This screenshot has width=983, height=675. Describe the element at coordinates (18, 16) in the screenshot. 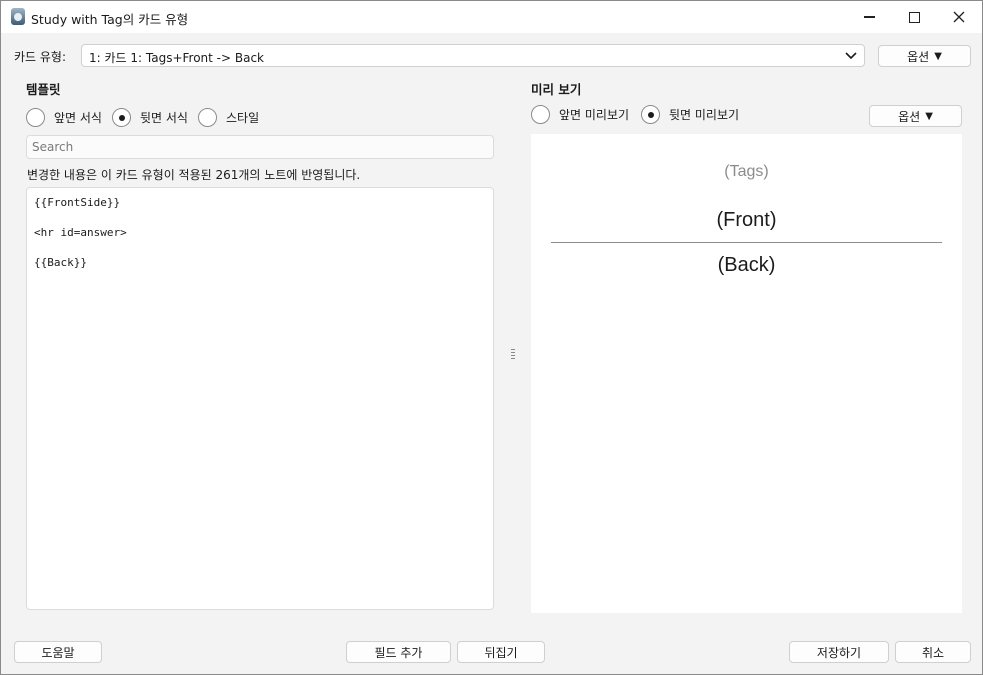

I see `app-icon` at that location.